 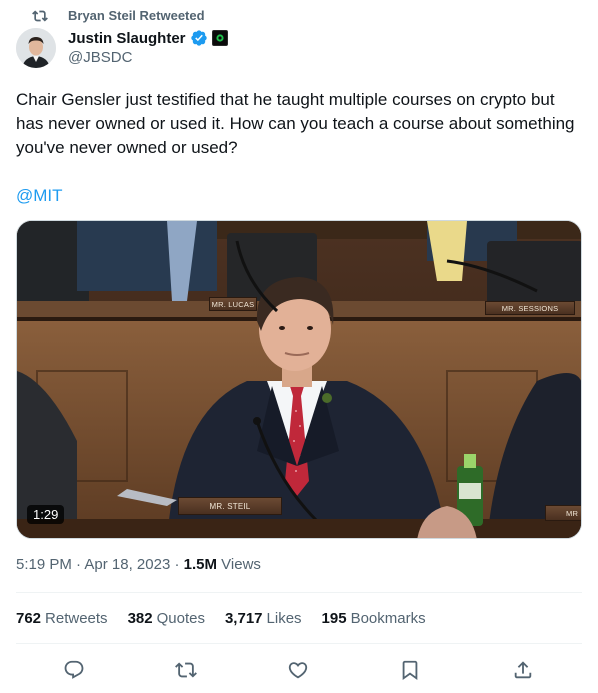 I want to click on avatar, so click(x=36, y=48).